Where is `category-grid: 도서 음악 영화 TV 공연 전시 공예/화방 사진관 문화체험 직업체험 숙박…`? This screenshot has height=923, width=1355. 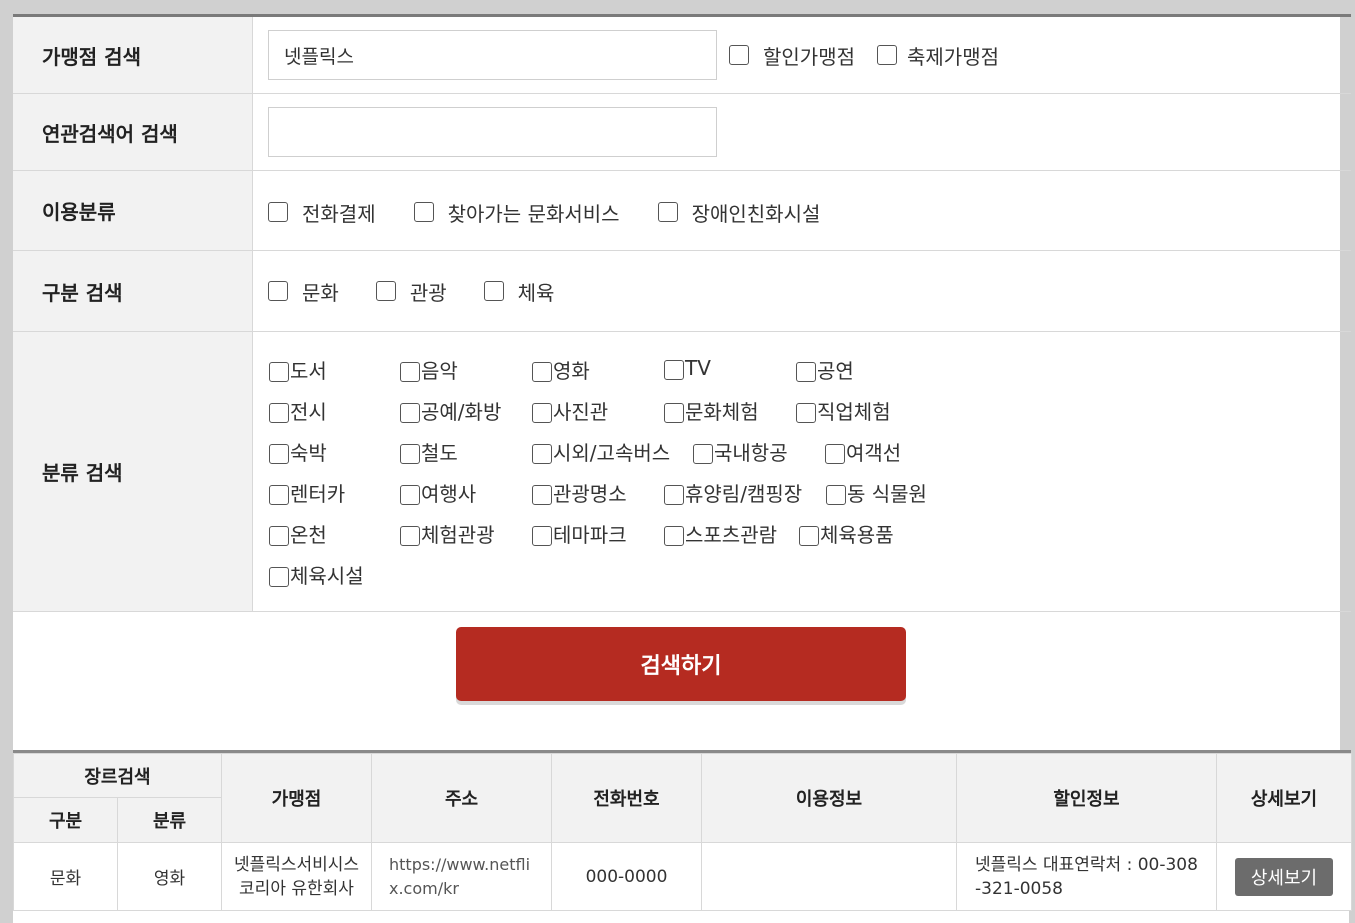
category-grid: 도서 음악 영화 TV 공연 전시 공예/화방 사진관 문화체험 직업체험 숙박… is located at coordinates (619, 478).